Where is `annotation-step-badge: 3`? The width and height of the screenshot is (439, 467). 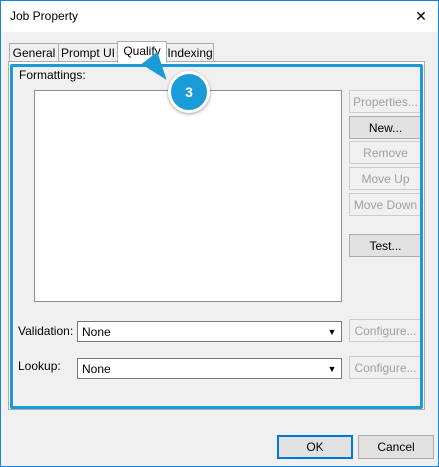 annotation-step-badge: 3 is located at coordinates (189, 92).